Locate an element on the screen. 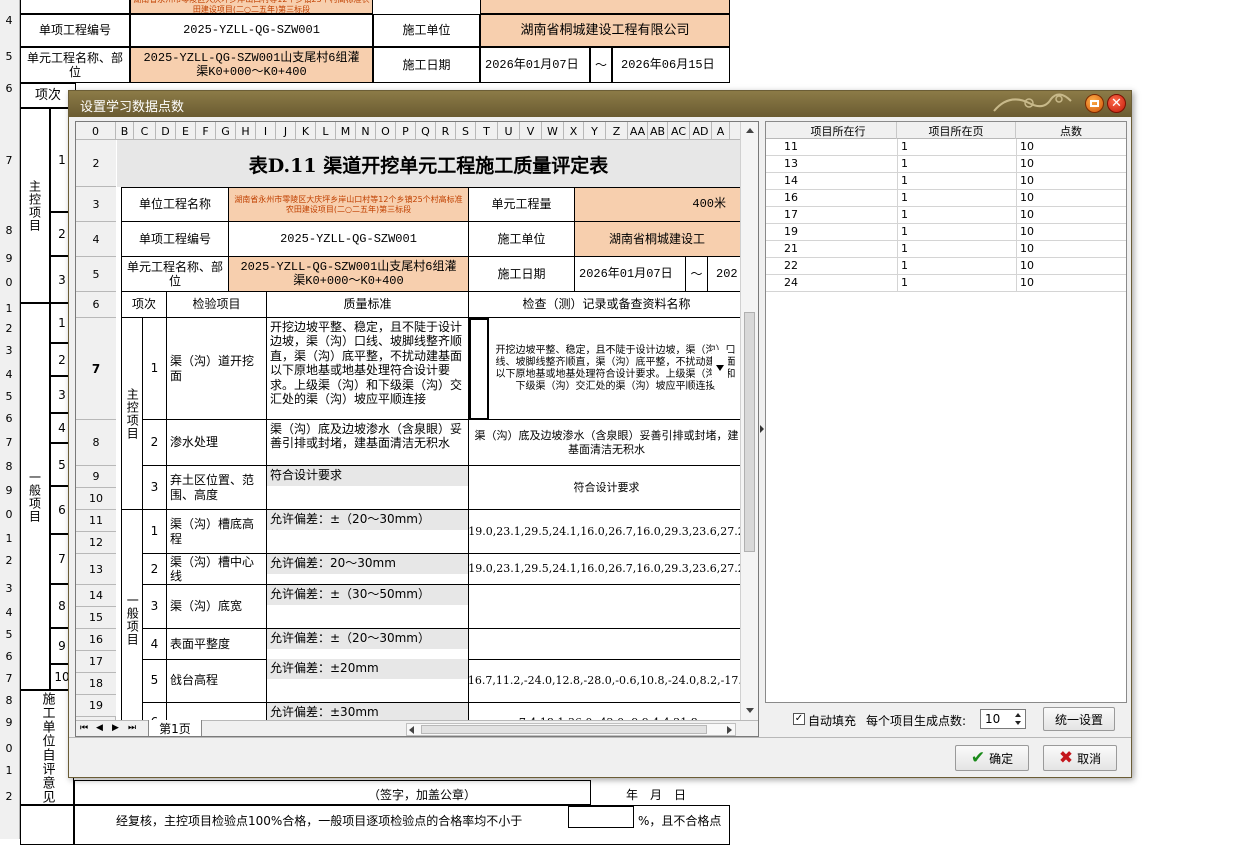  row-header: 15 is located at coordinates (96, 618).